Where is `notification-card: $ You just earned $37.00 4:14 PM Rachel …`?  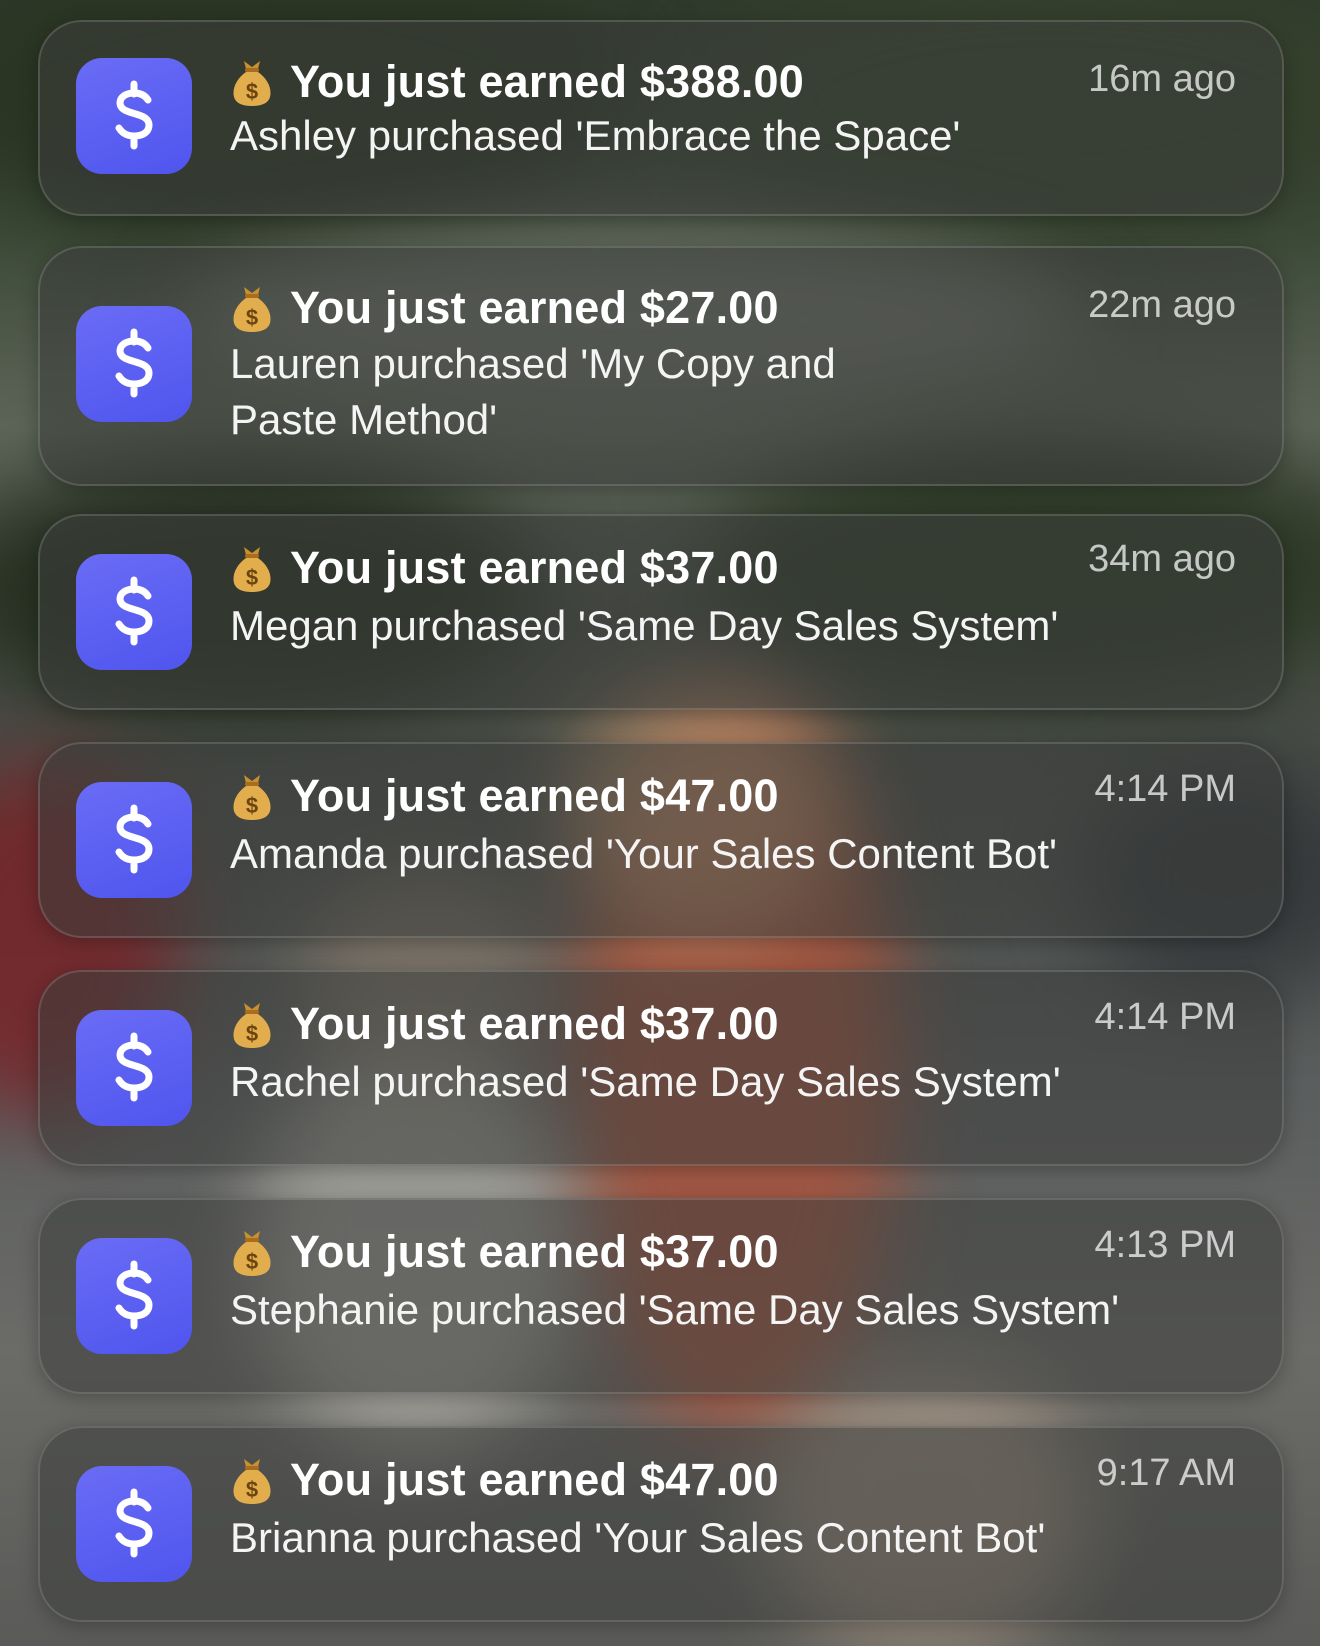 notification-card: $ You just earned $37.00 4:14 PM Rachel … is located at coordinates (661, 1068).